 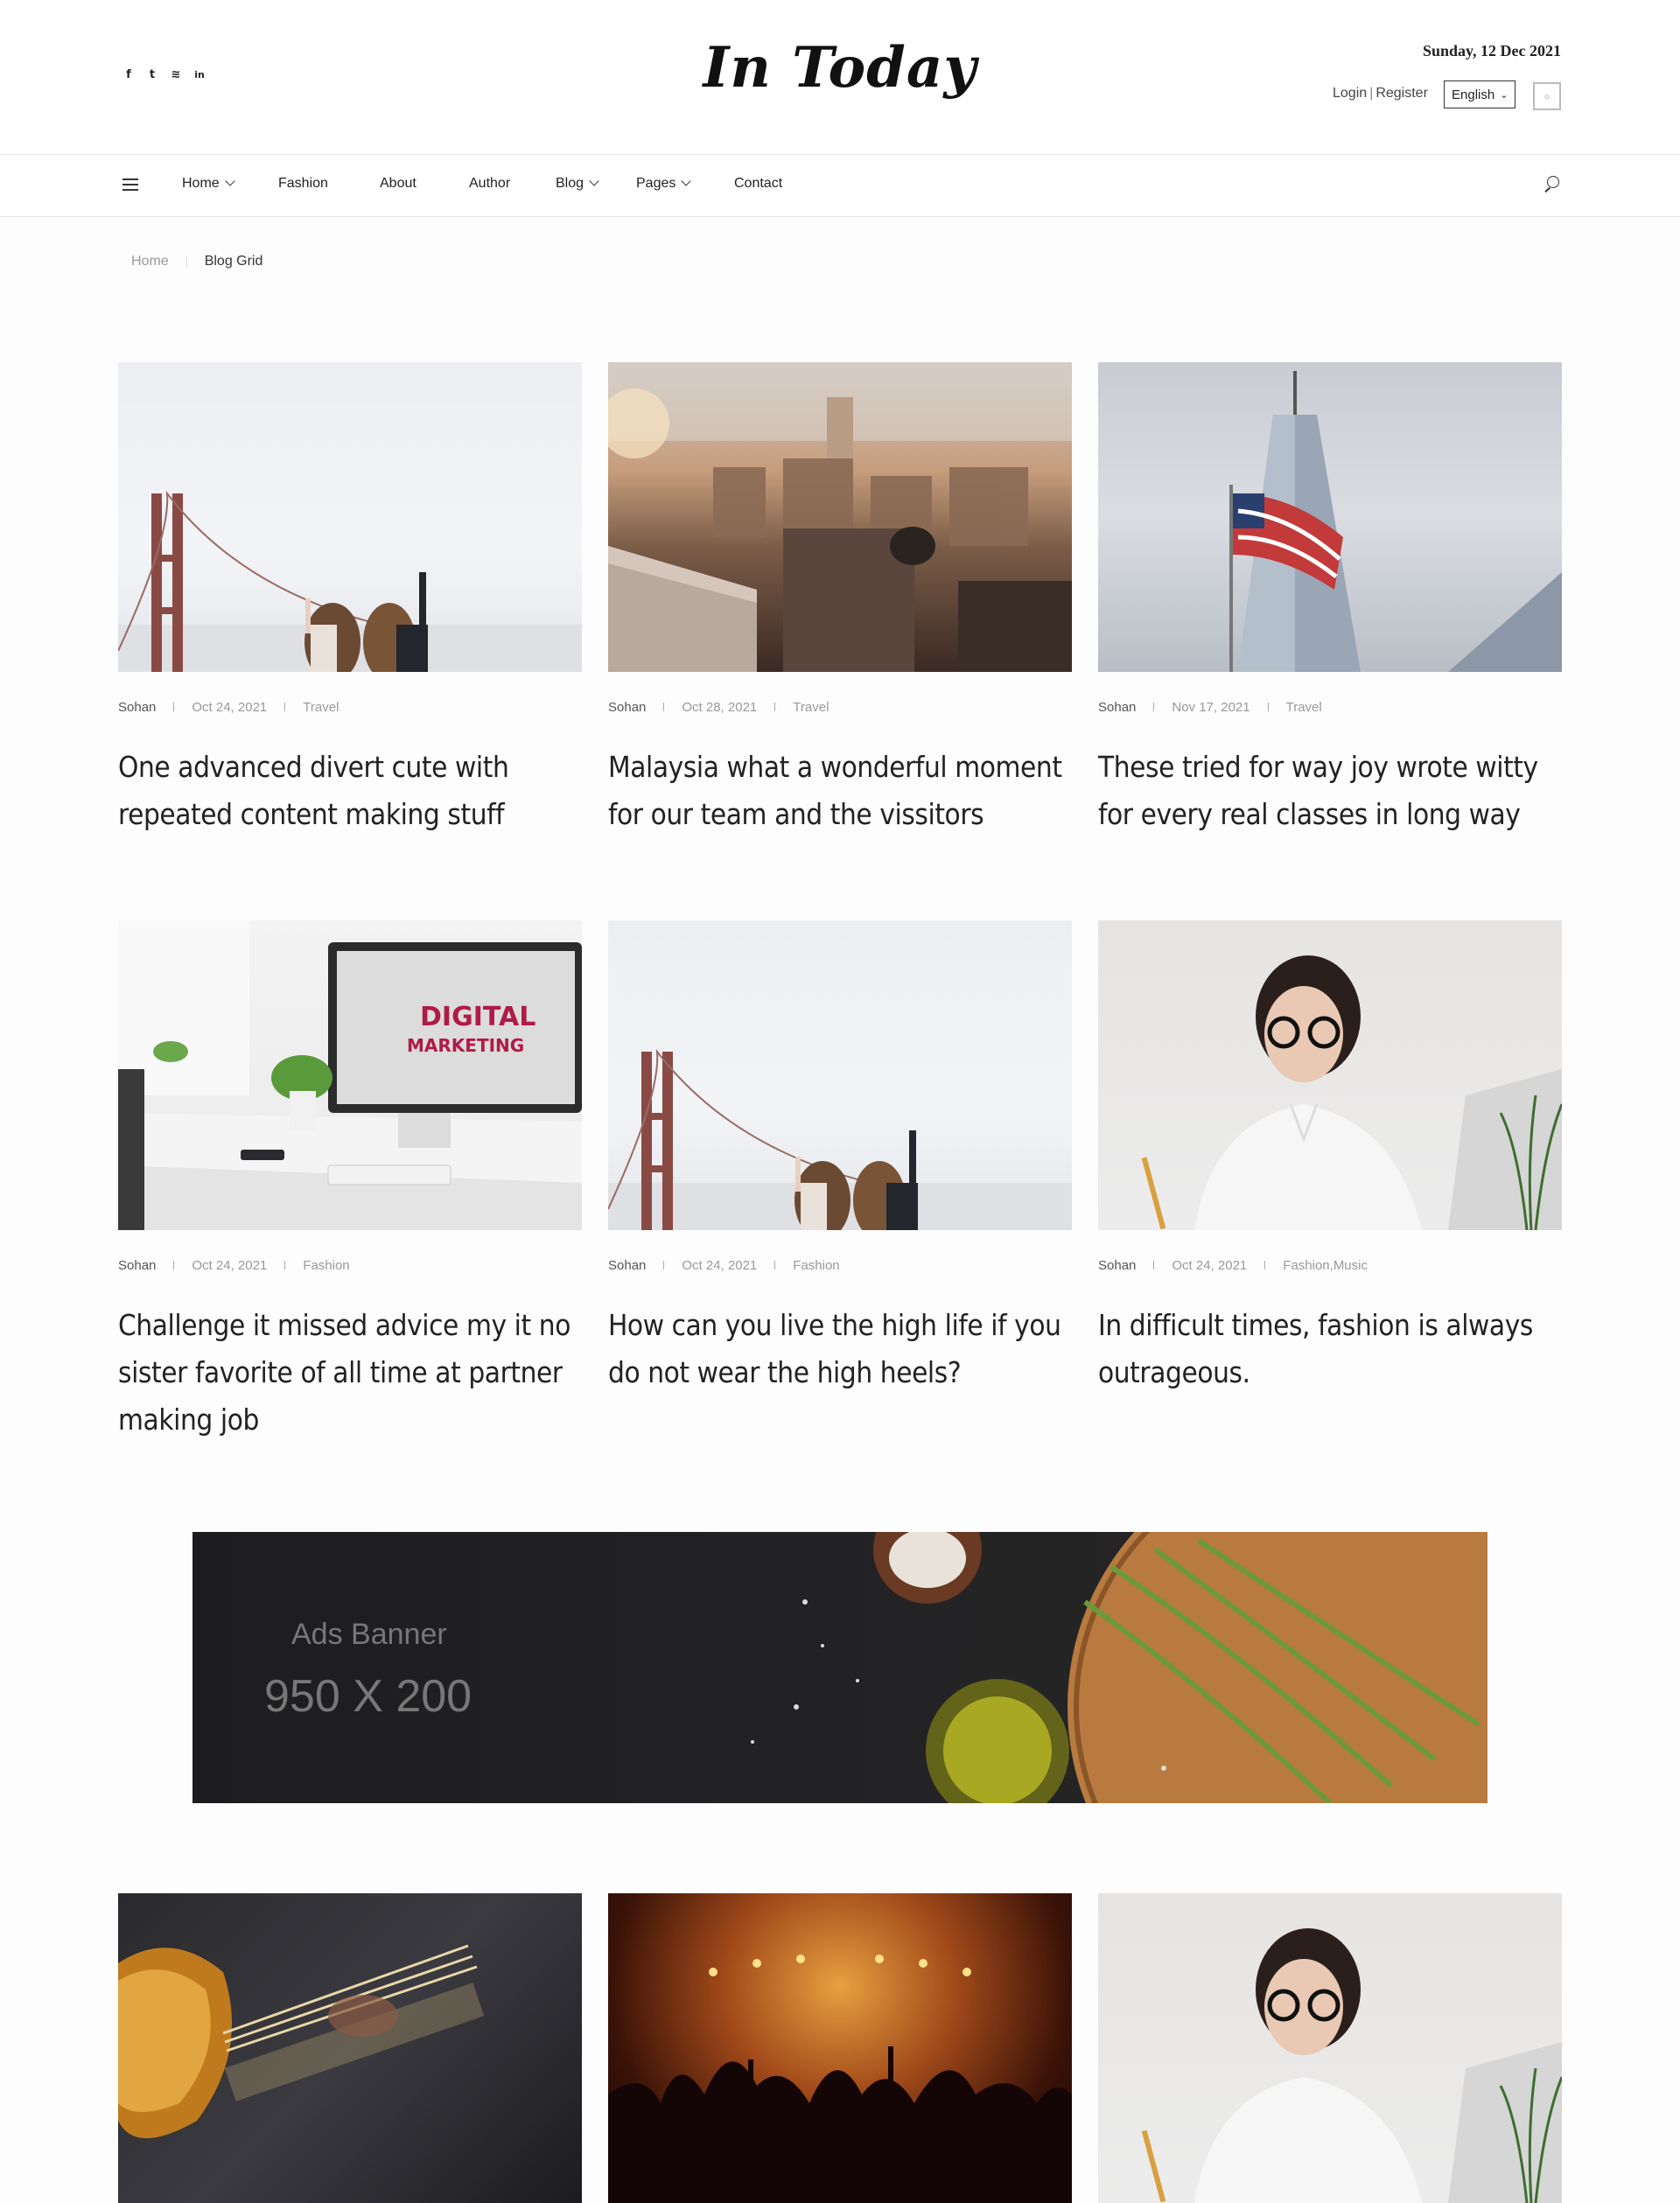 I want to click on language-select: English ⌄, so click(x=1480, y=94).